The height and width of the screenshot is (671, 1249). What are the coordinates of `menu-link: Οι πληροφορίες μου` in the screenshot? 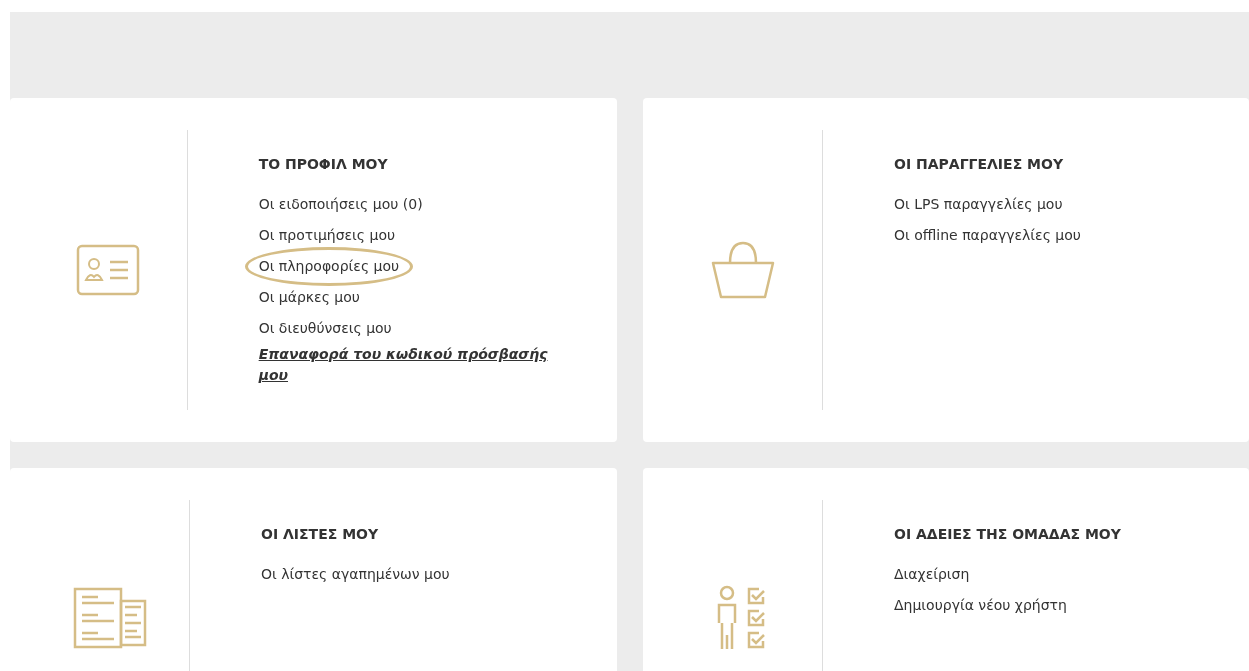 It's located at (329, 266).